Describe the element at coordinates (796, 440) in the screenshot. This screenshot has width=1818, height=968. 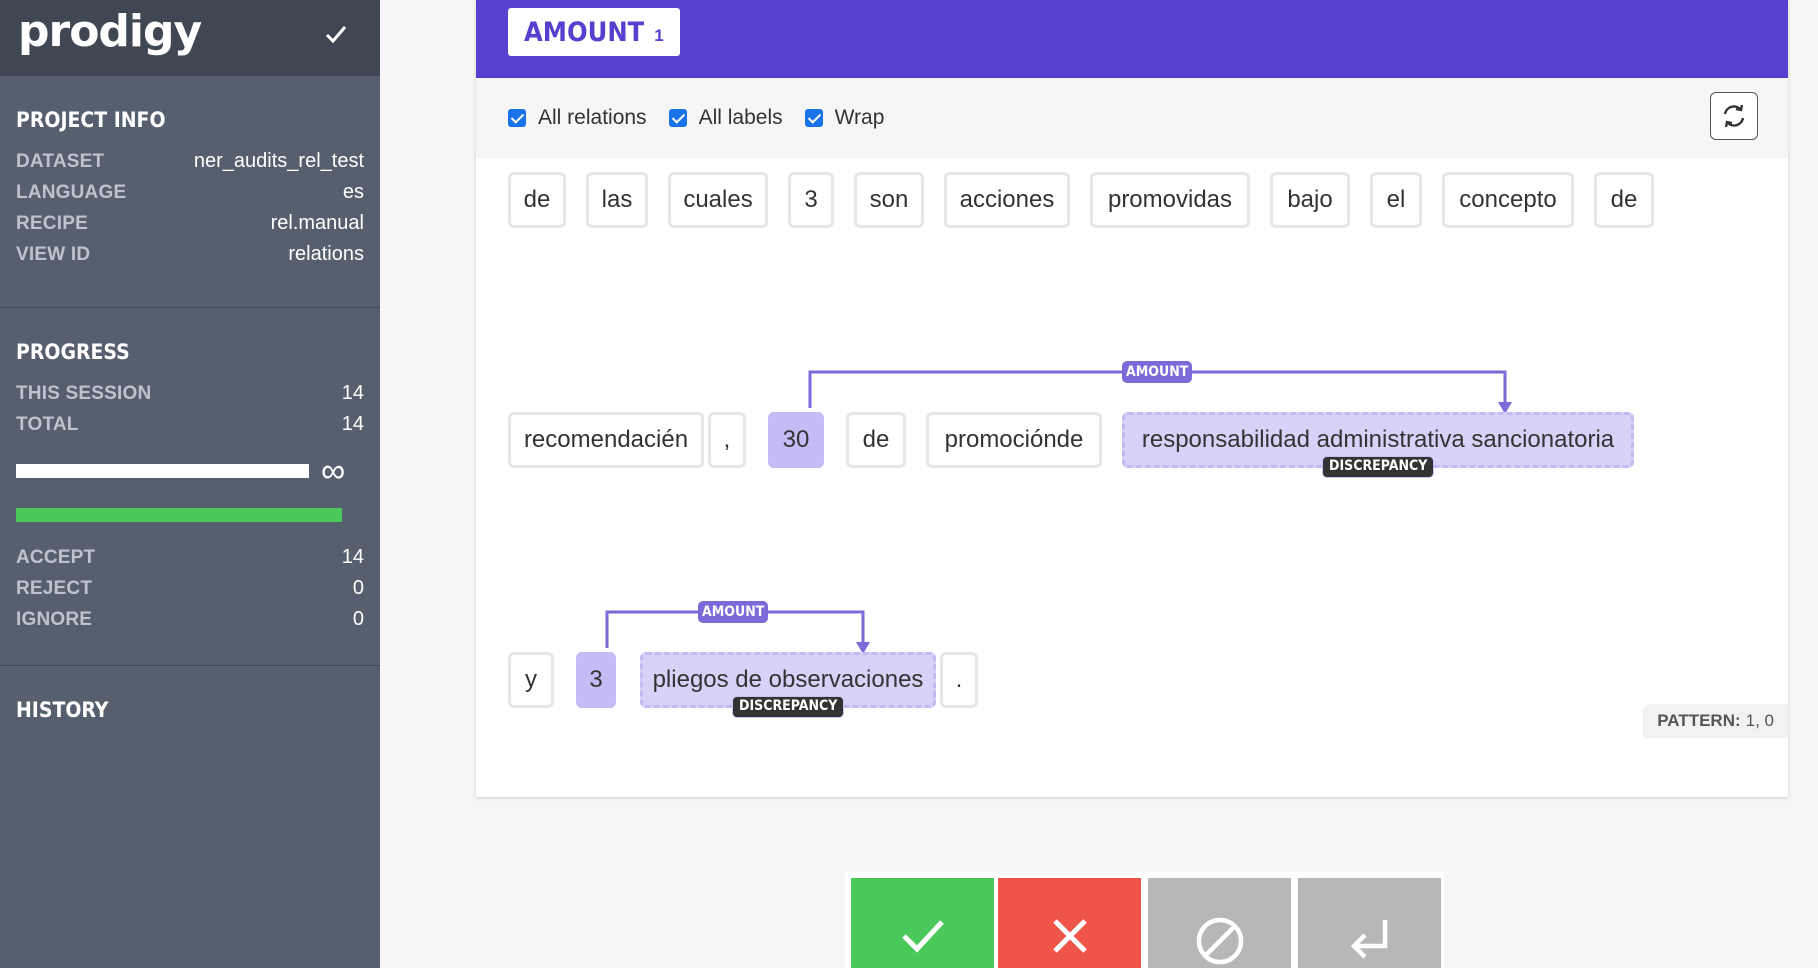
I see `token-highlighted: 30` at that location.